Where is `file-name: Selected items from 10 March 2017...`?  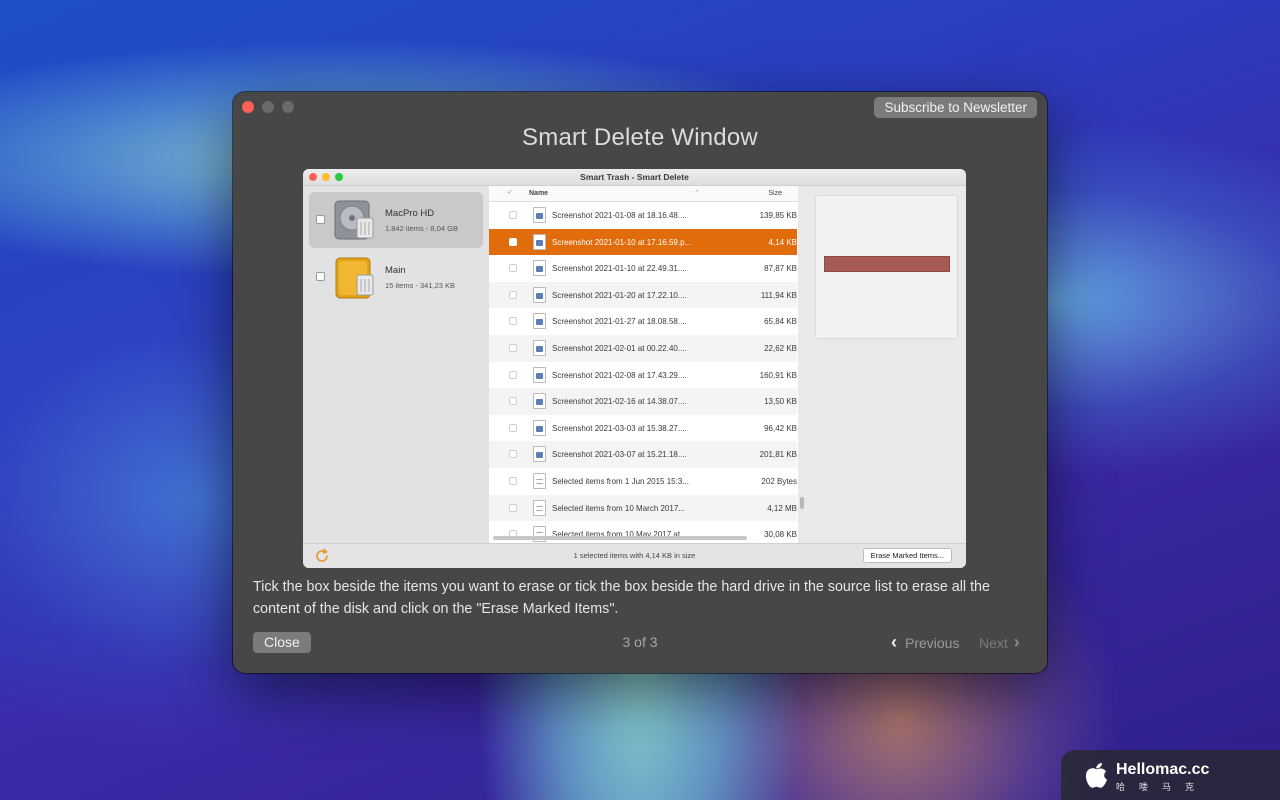
file-name: Selected items from 10 March 2017... is located at coordinates (618, 508).